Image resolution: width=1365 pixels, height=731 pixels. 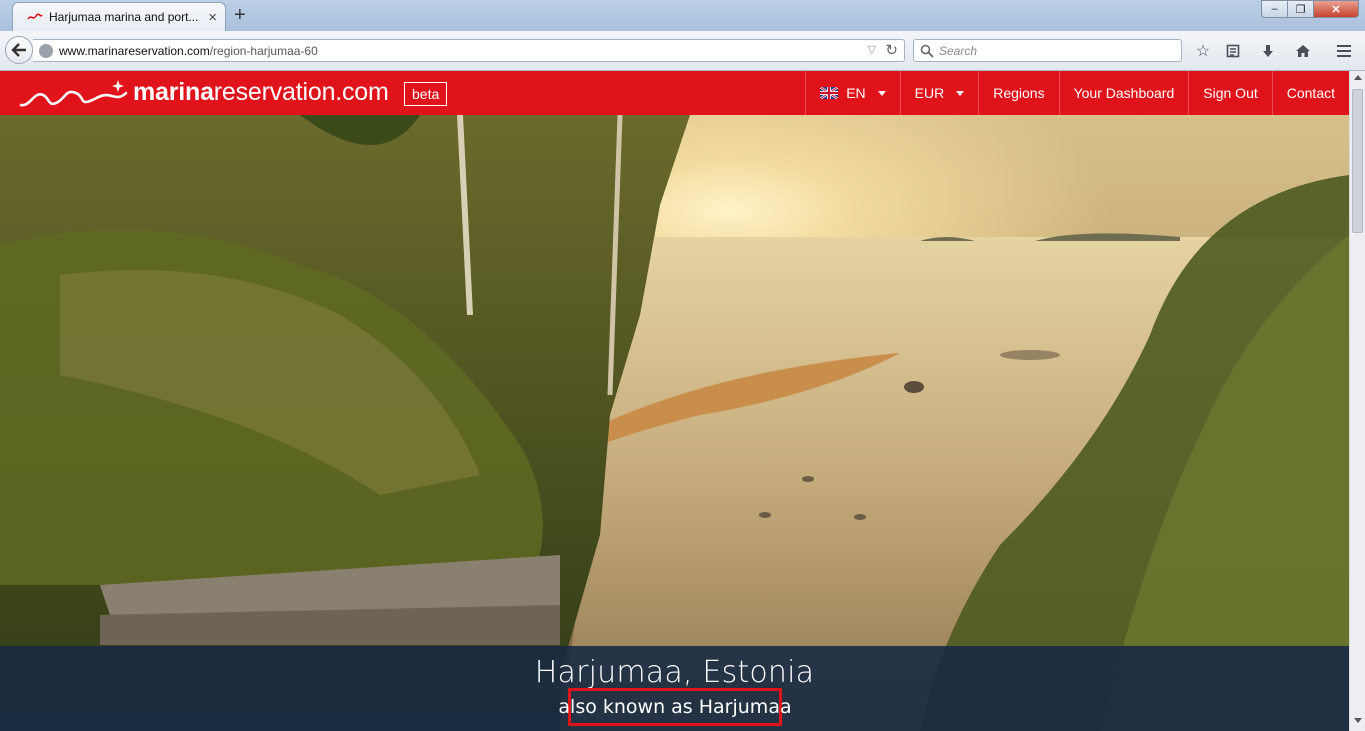 What do you see at coordinates (1229, 93) in the screenshot?
I see `nav-sign-out: Sign Out` at bounding box center [1229, 93].